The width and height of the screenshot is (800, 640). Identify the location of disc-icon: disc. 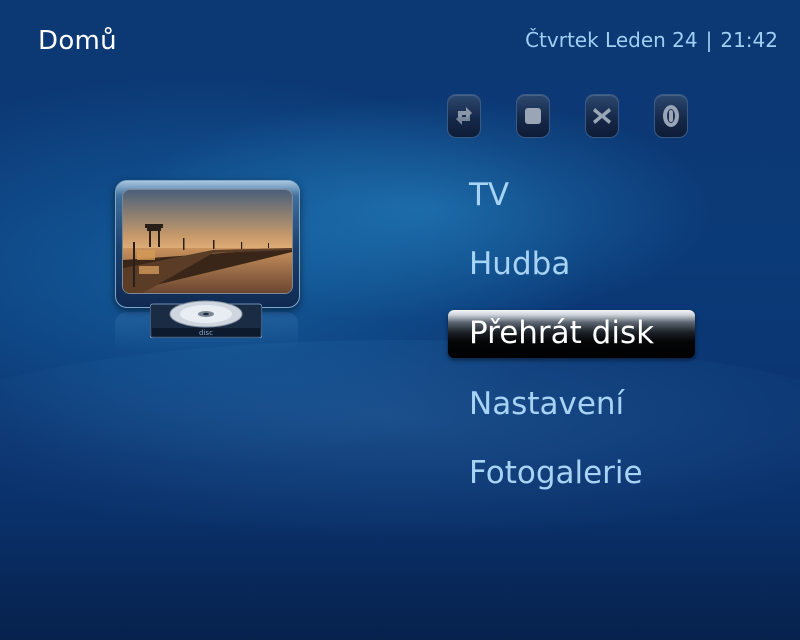
(206, 319).